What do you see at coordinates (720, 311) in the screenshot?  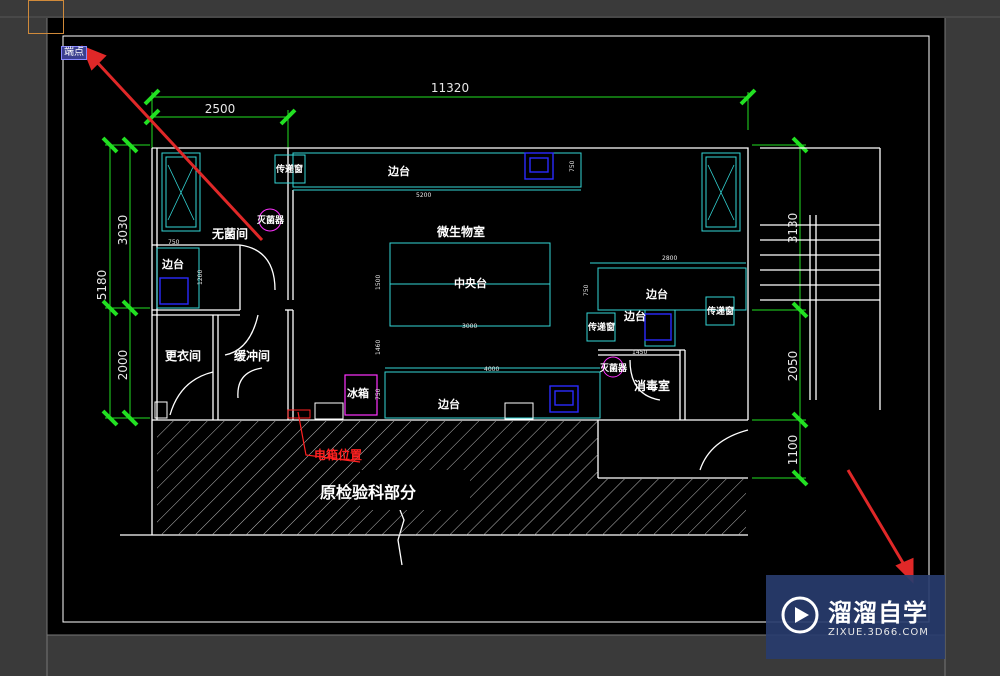 I see `label-pass-box: 传递窗` at bounding box center [720, 311].